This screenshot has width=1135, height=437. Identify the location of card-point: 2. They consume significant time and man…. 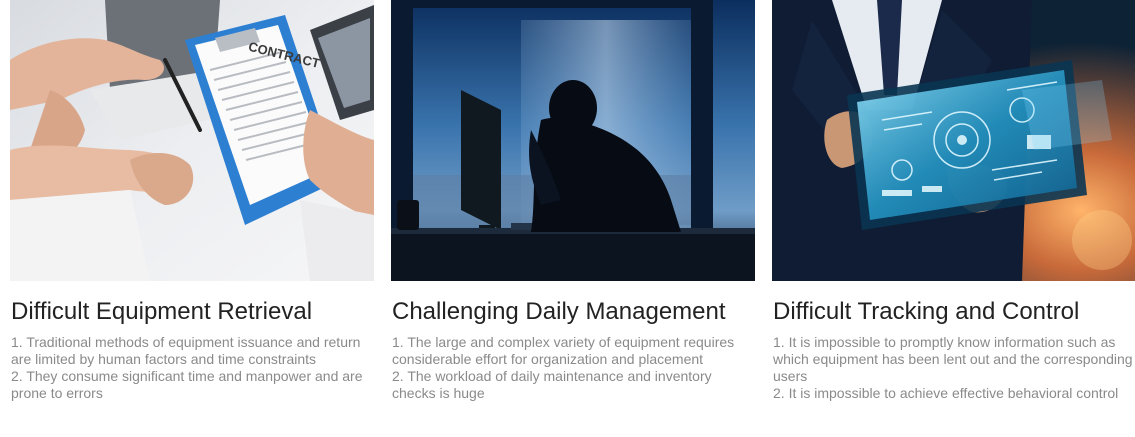
(187, 384).